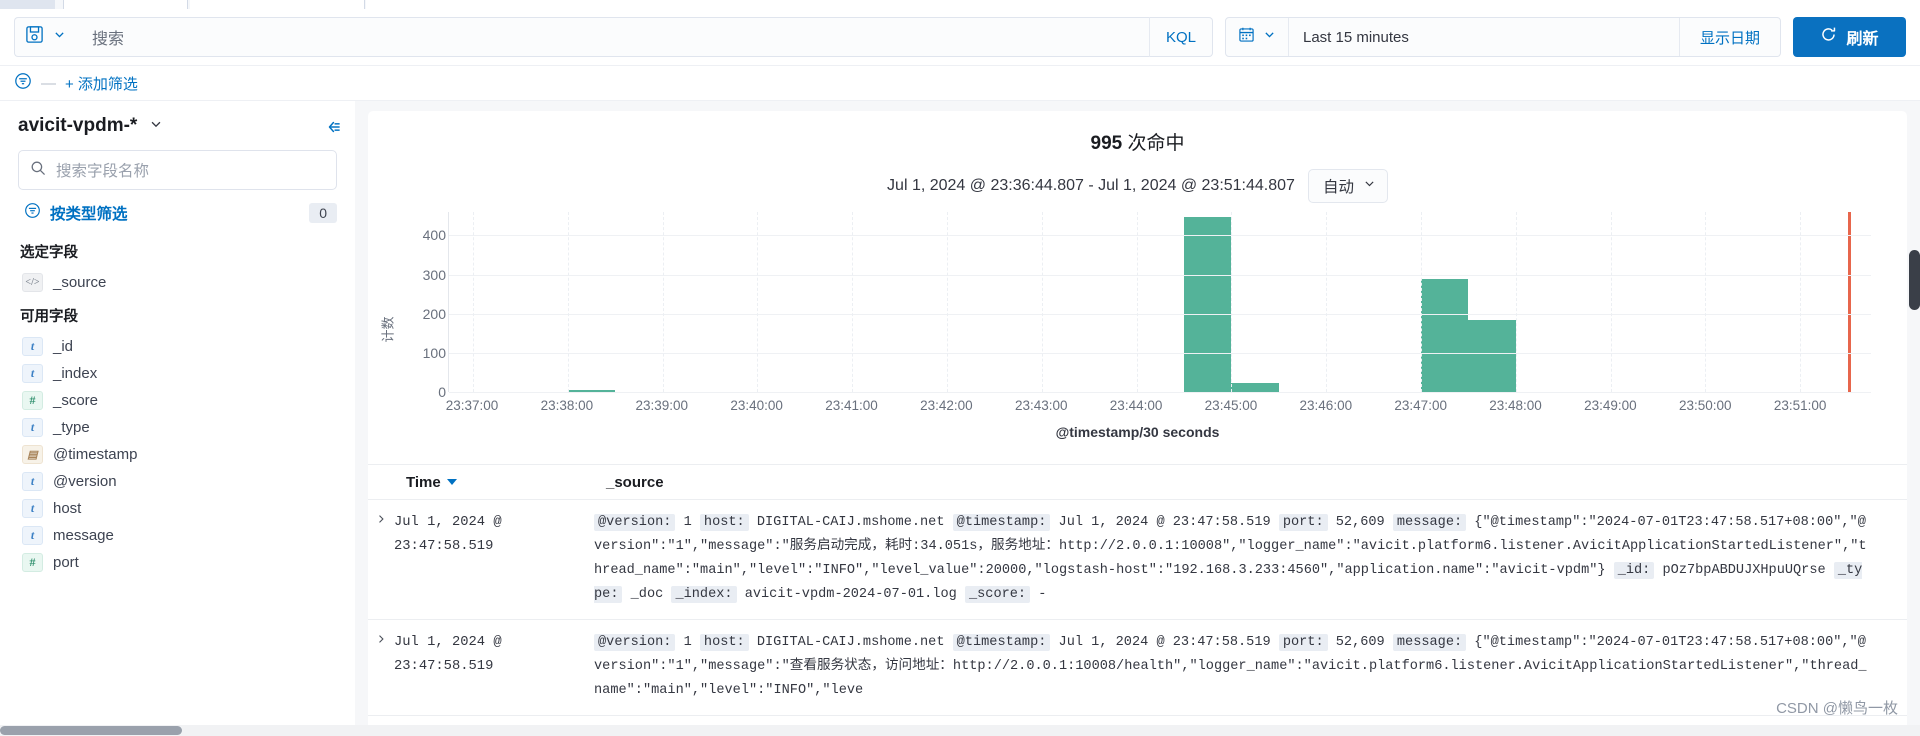 This screenshot has width=1920, height=736. What do you see at coordinates (334, 129) in the screenshot?
I see `collapse-sidebar-button` at bounding box center [334, 129].